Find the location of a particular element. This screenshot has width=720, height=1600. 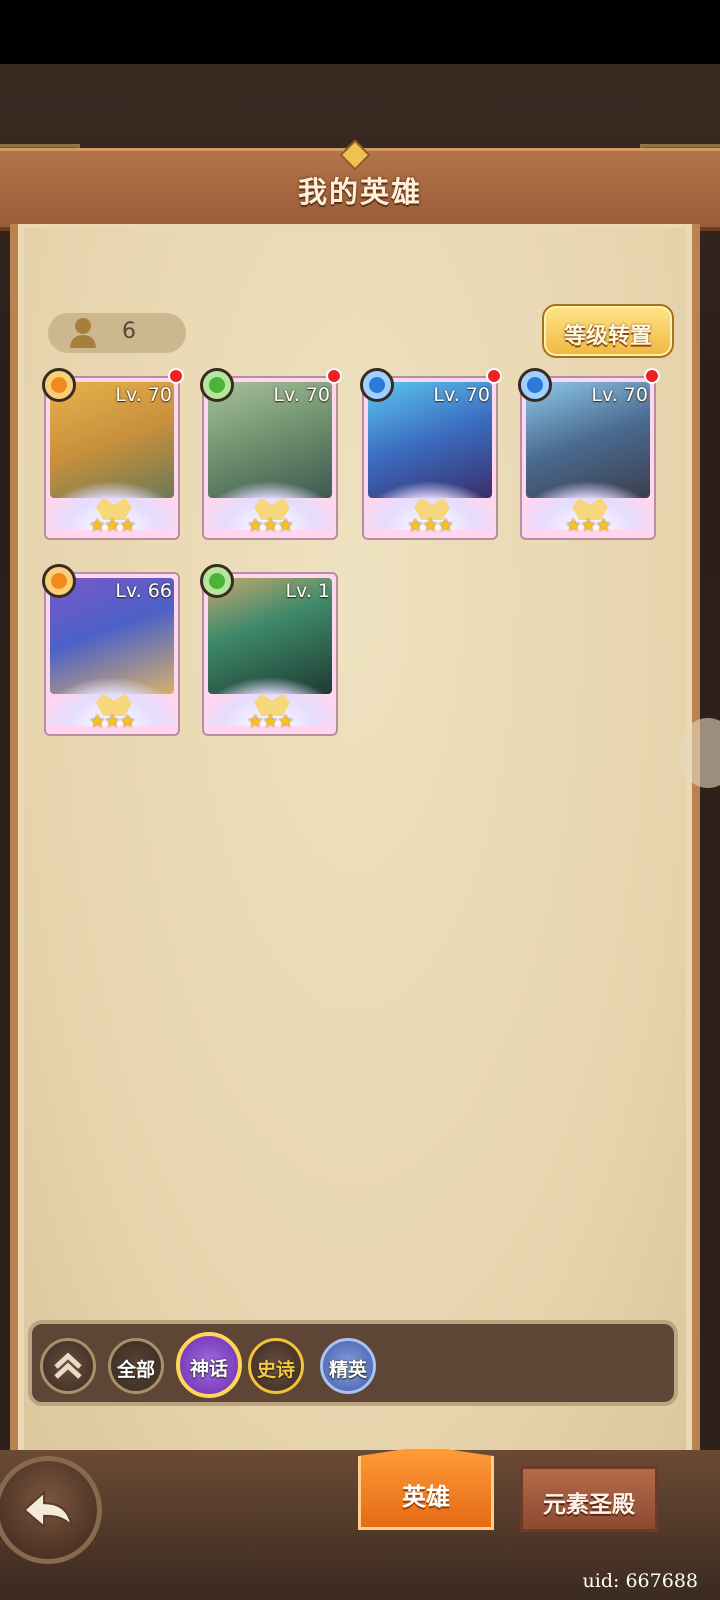

hero-count-badge: 6 is located at coordinates (117, 333).